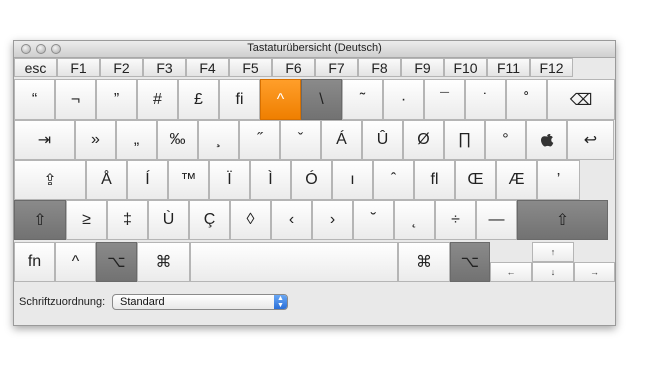 Image resolution: width=660 pixels, height=390 pixels. I want to click on key-label: Ó, so click(311, 179).